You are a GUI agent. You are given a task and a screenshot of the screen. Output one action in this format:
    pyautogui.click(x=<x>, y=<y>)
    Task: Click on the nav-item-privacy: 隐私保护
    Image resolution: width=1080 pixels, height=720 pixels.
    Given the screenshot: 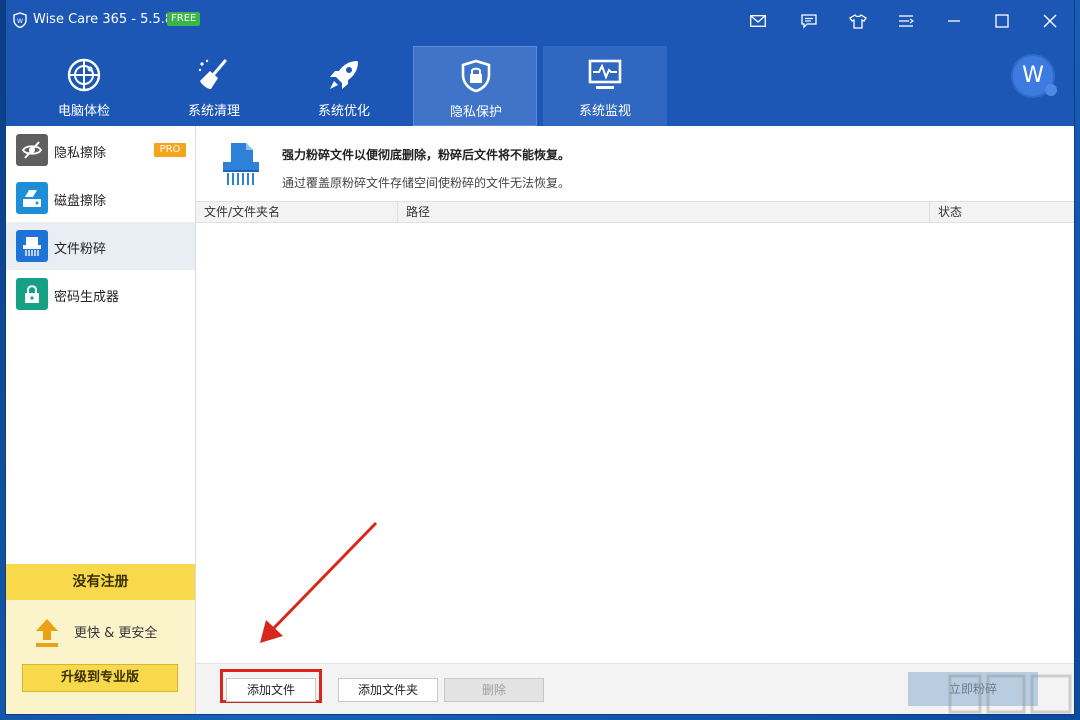 What is the action you would take?
    pyautogui.click(x=475, y=86)
    